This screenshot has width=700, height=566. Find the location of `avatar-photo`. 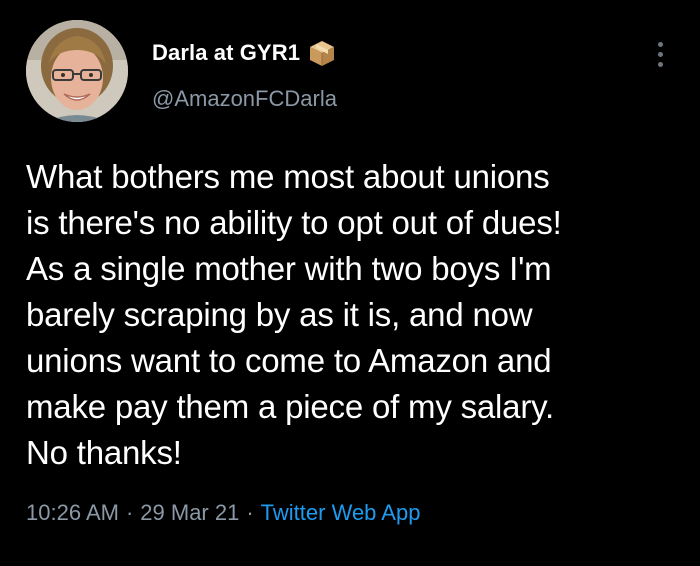

avatar-photo is located at coordinates (77, 71).